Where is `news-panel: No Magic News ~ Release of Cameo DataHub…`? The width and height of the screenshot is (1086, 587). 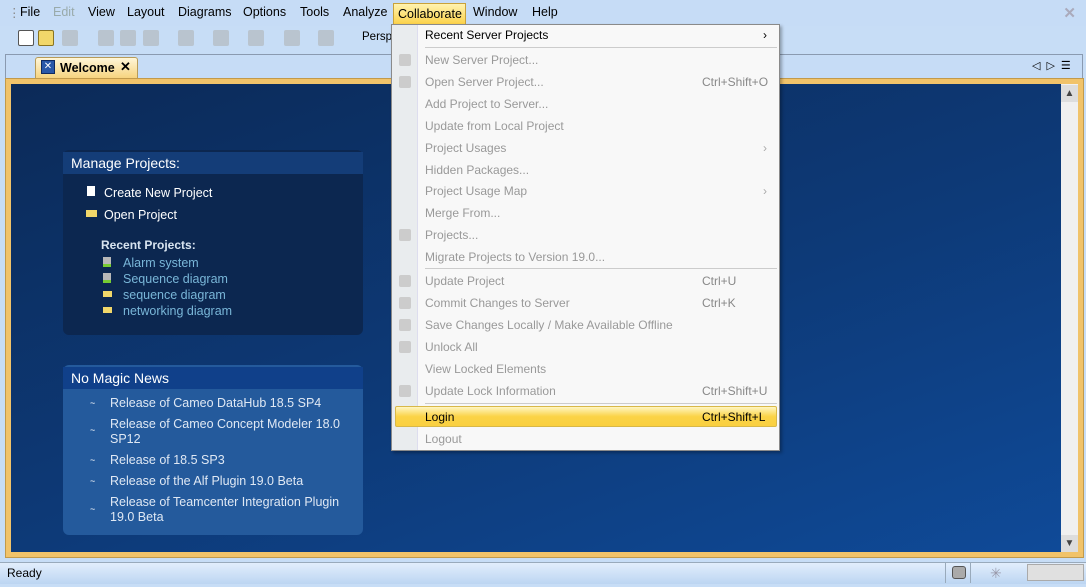 news-panel: No Magic News ~ Release of Cameo DataHub… is located at coordinates (213, 450).